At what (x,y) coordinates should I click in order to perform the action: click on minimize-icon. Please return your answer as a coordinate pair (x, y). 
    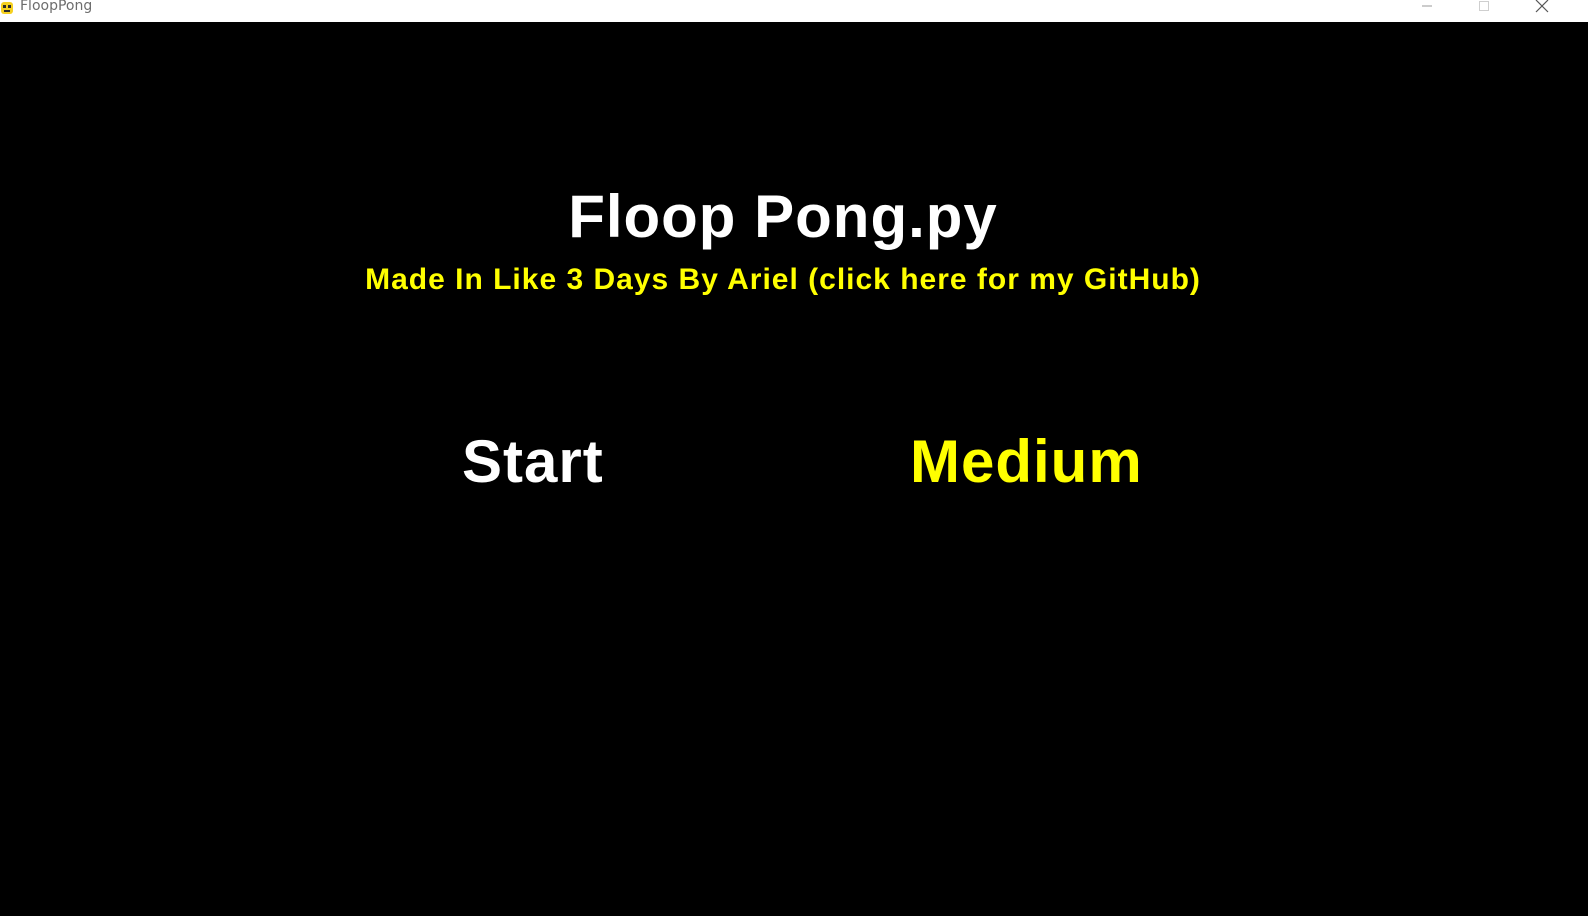
    Looking at the image, I should click on (1427, 8).